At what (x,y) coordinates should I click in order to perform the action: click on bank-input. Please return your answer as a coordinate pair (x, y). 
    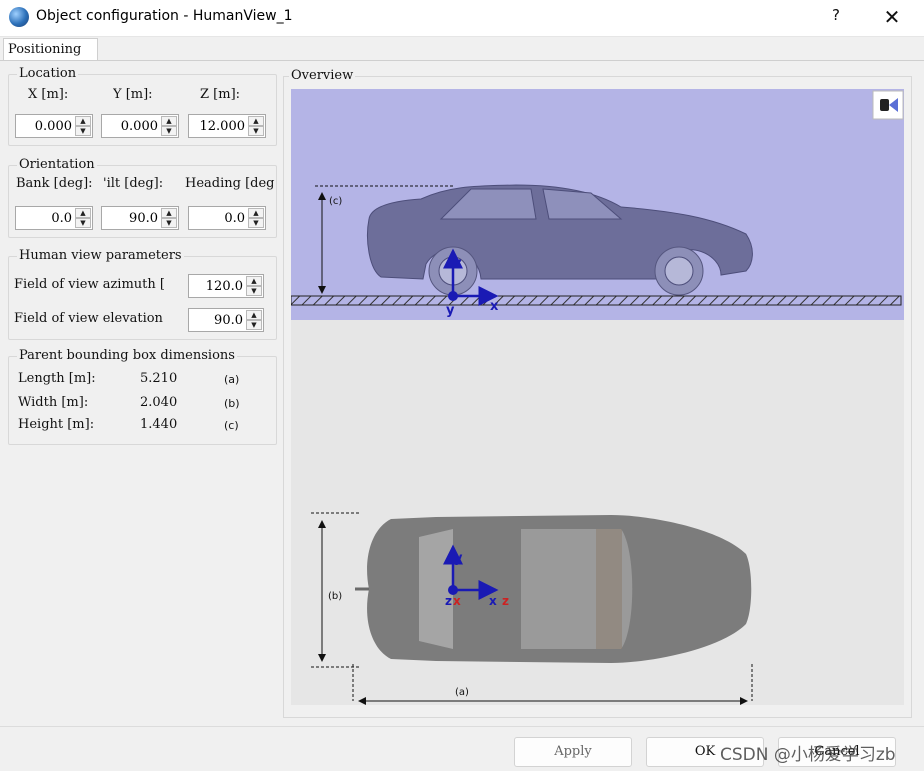
    Looking at the image, I should click on (45, 218).